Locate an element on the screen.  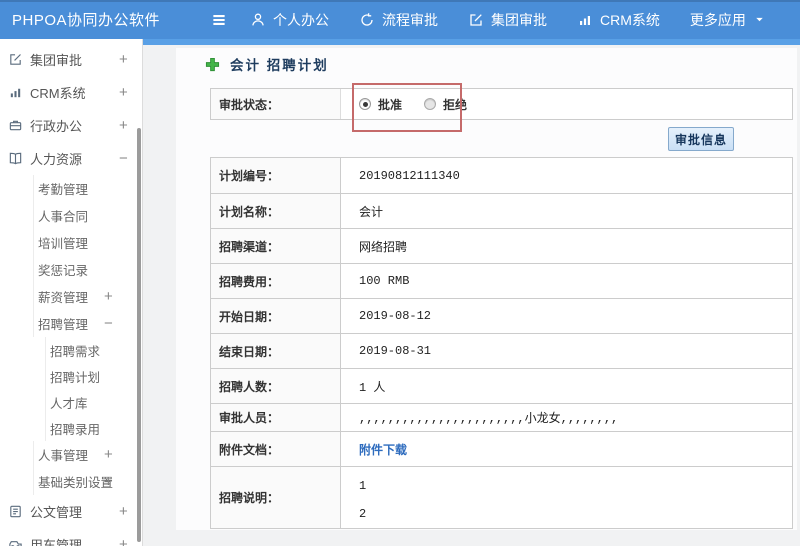
field-row: 计划编号： 20190812111340 is located at coordinates (501, 175).